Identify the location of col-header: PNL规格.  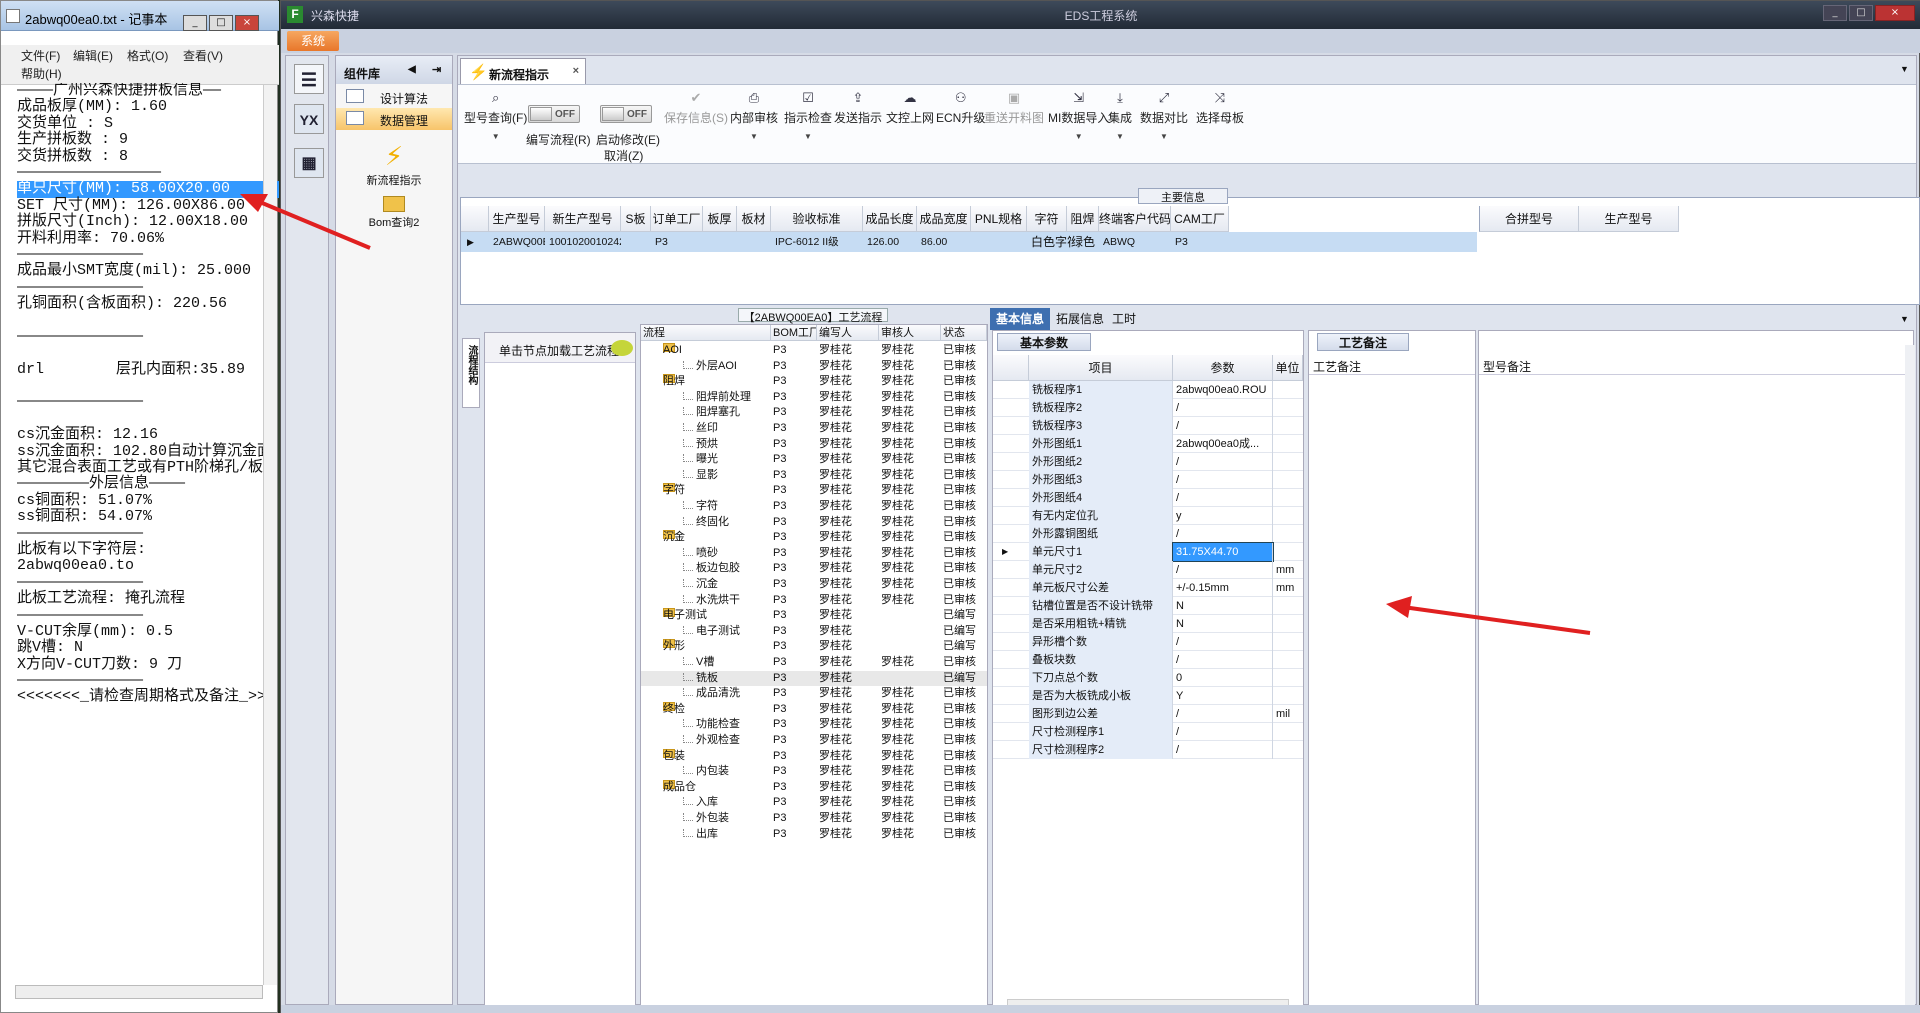
(999, 219).